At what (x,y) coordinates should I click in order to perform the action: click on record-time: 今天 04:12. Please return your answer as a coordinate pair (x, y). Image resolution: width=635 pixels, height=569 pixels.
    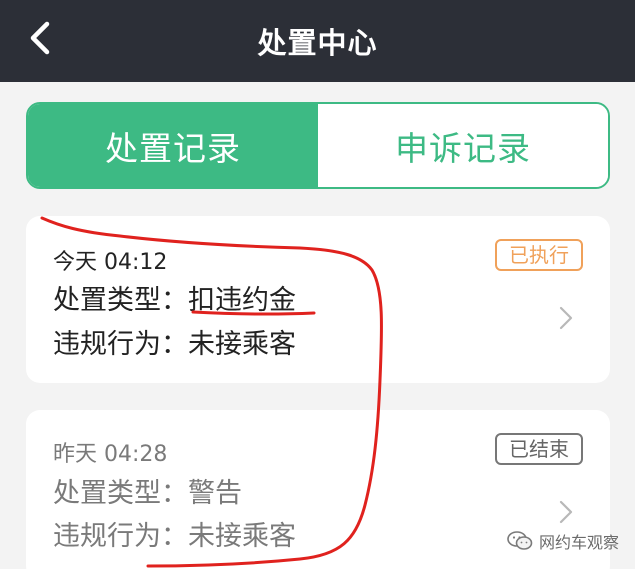
    Looking at the image, I should click on (110, 262).